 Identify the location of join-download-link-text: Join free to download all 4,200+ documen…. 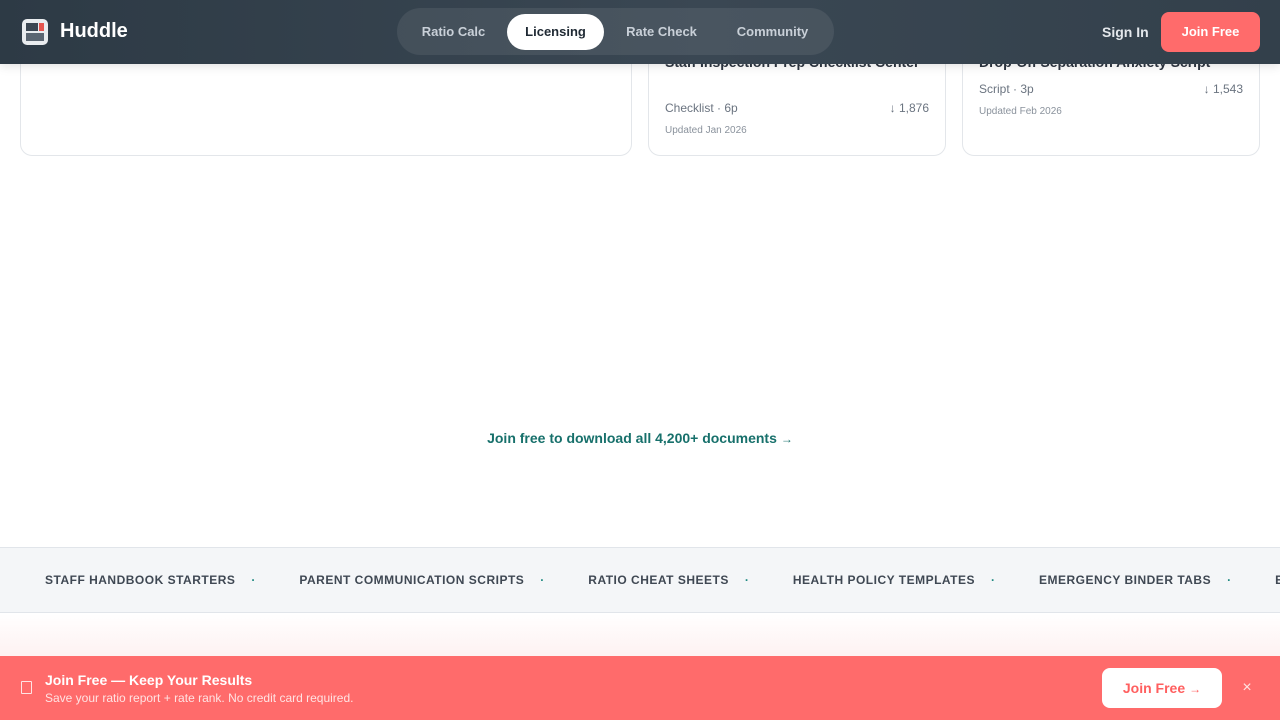
(632, 438).